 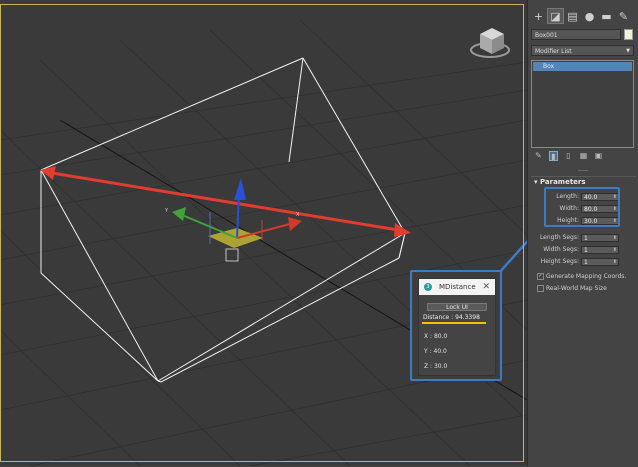 What do you see at coordinates (490, 43) in the screenshot?
I see `viewcube-icon` at bounding box center [490, 43].